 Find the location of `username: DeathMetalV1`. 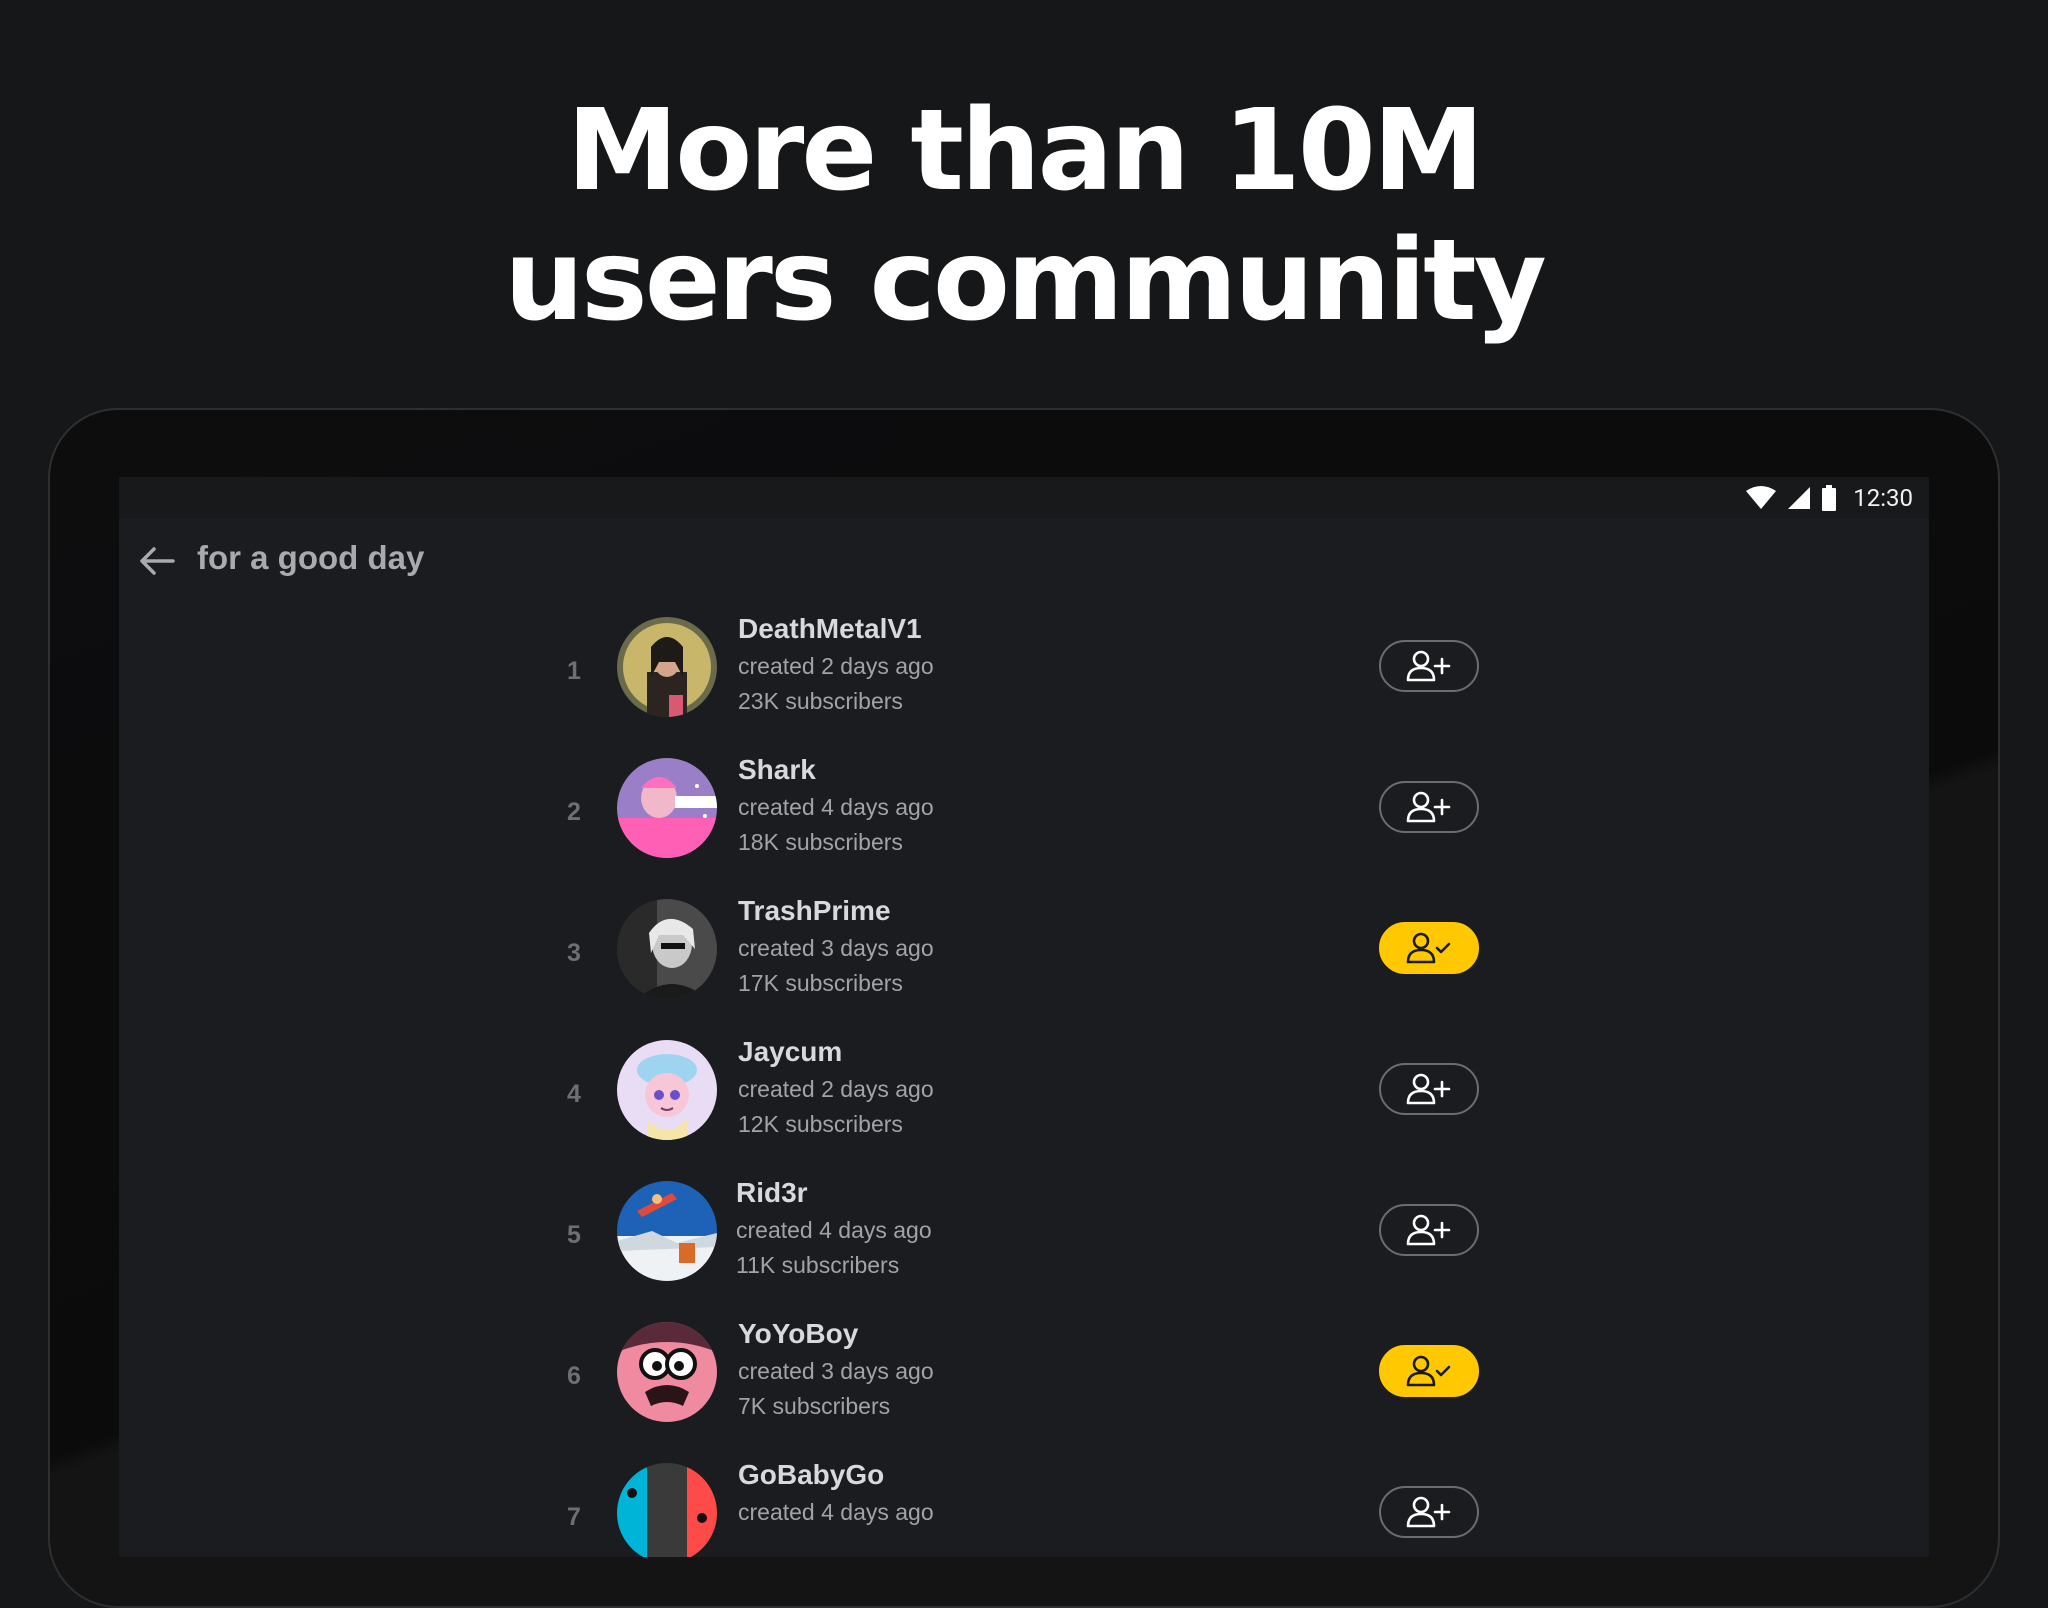

username: DeathMetalV1 is located at coordinates (830, 629).